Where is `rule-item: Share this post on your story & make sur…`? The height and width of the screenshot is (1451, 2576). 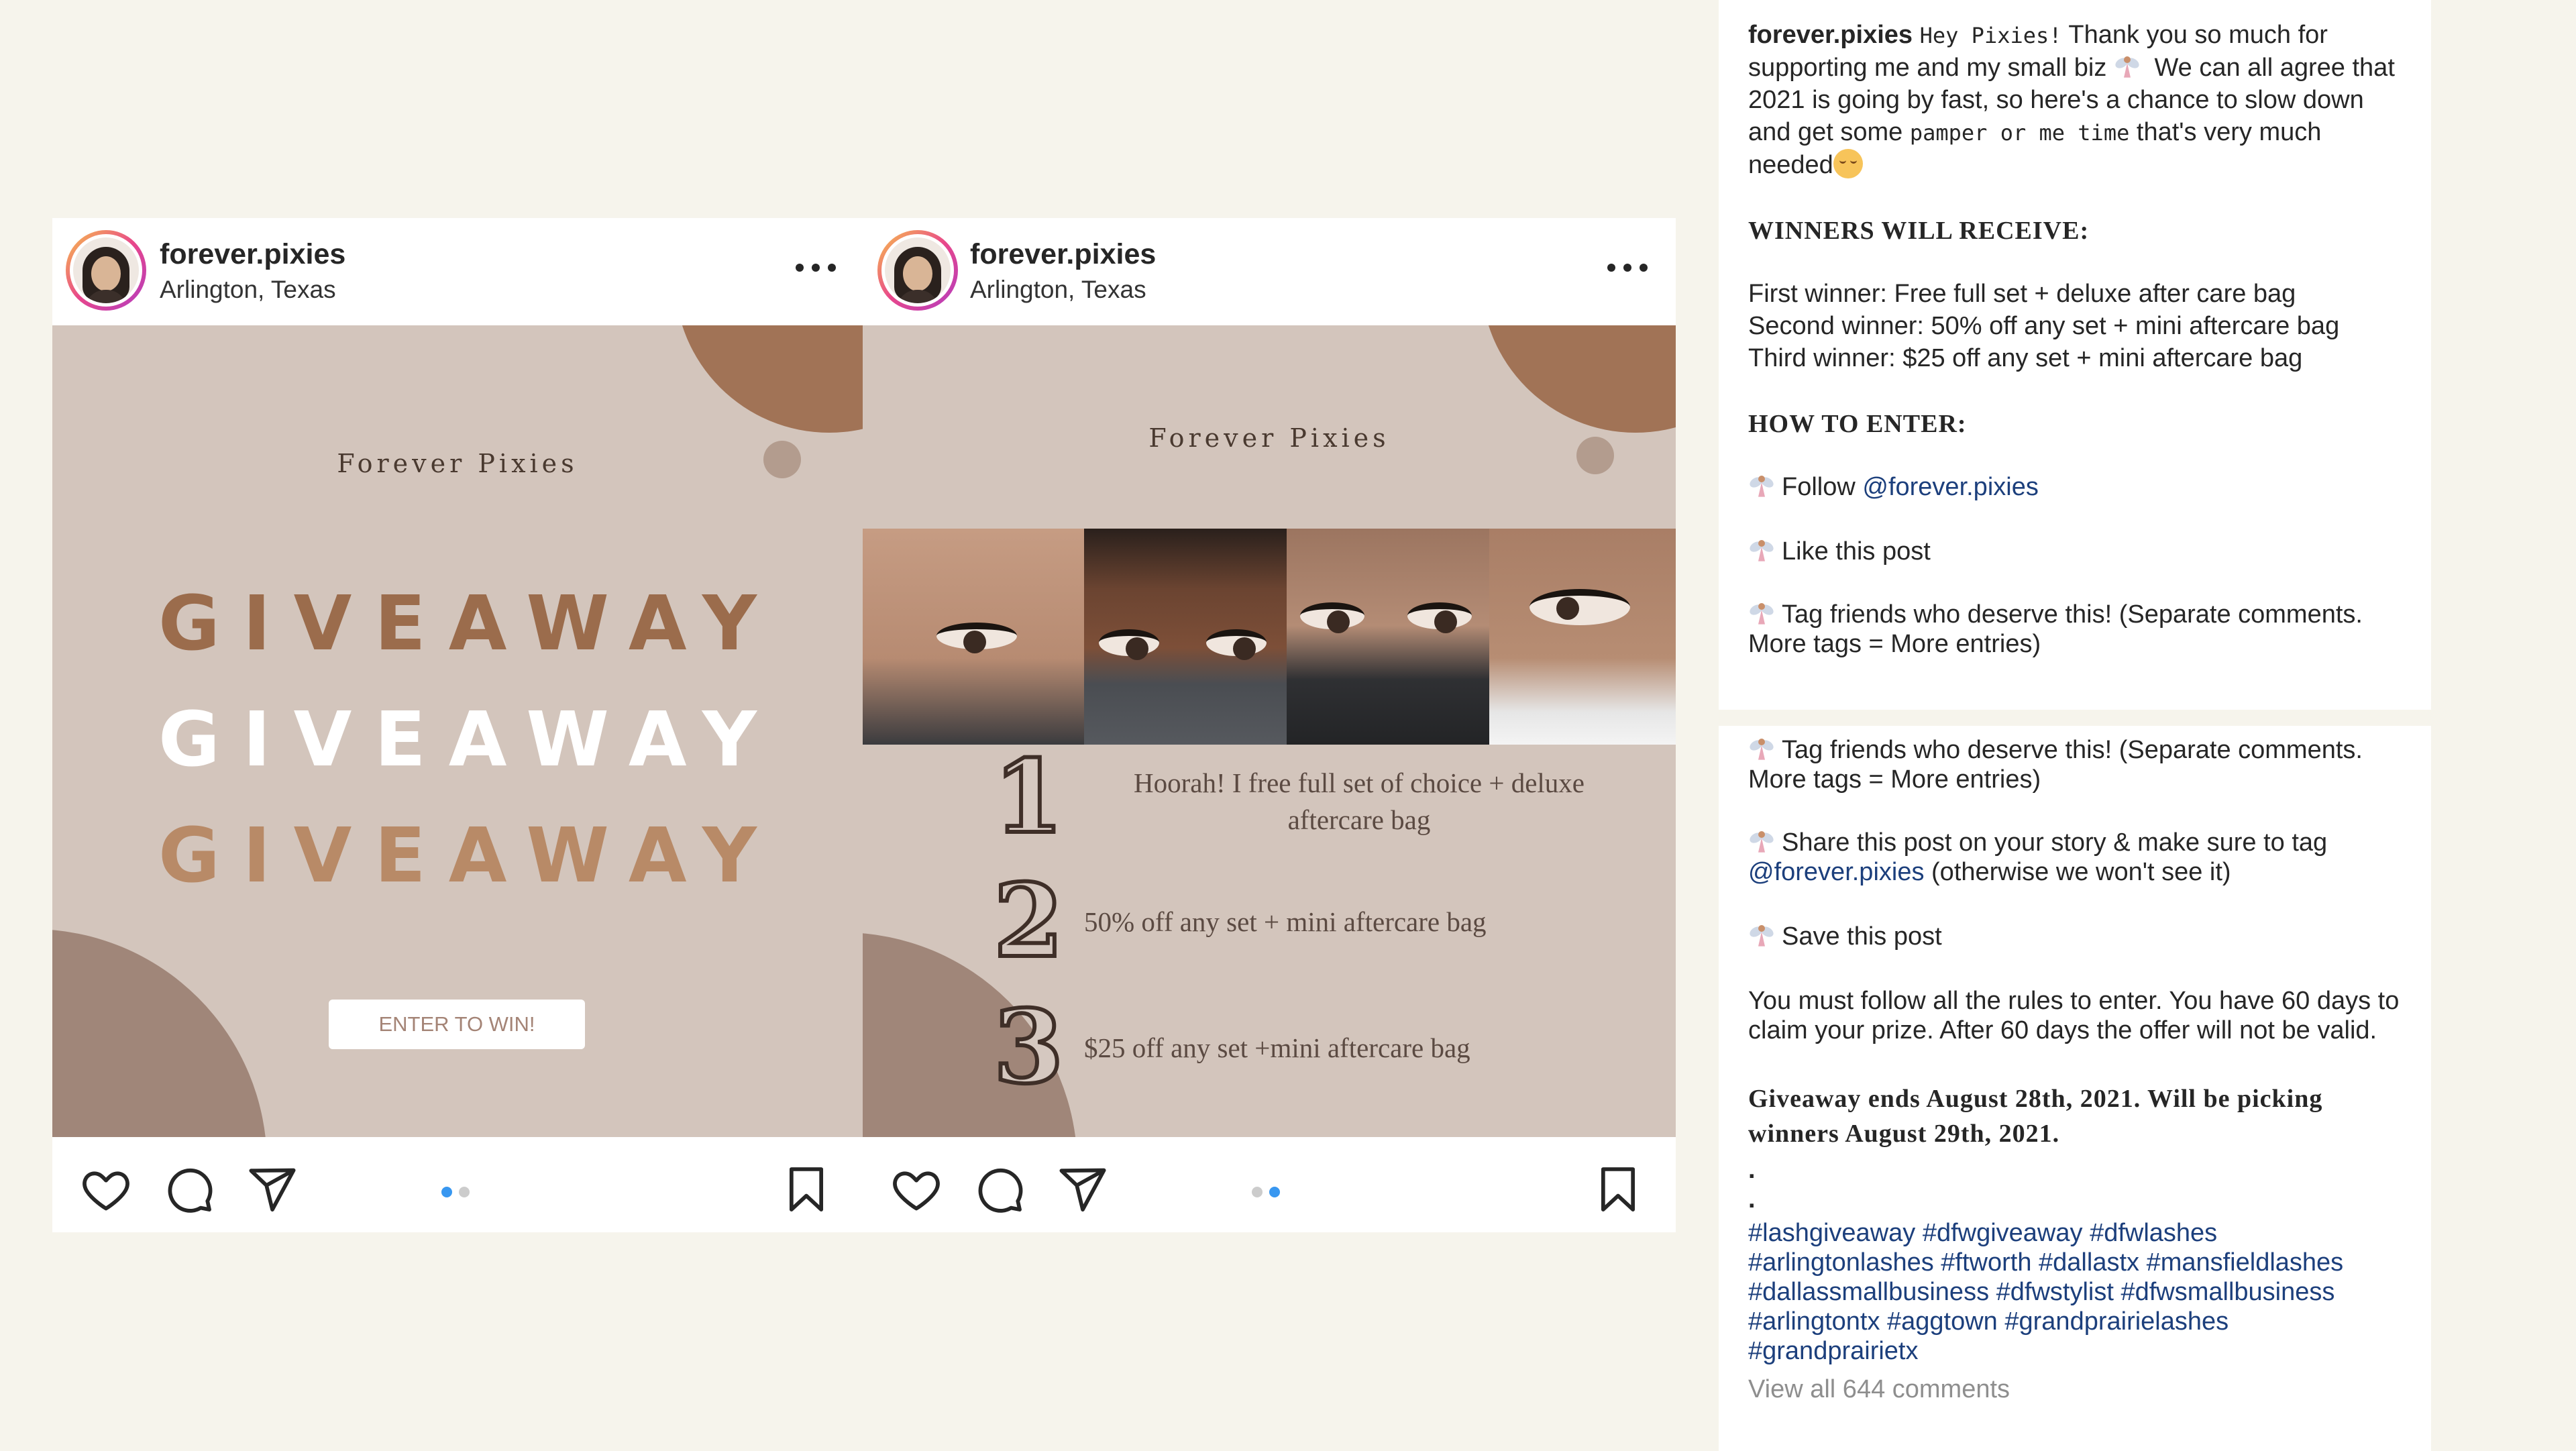
rule-item: Share this post on your story & make sur… is located at coordinates (2075, 857).